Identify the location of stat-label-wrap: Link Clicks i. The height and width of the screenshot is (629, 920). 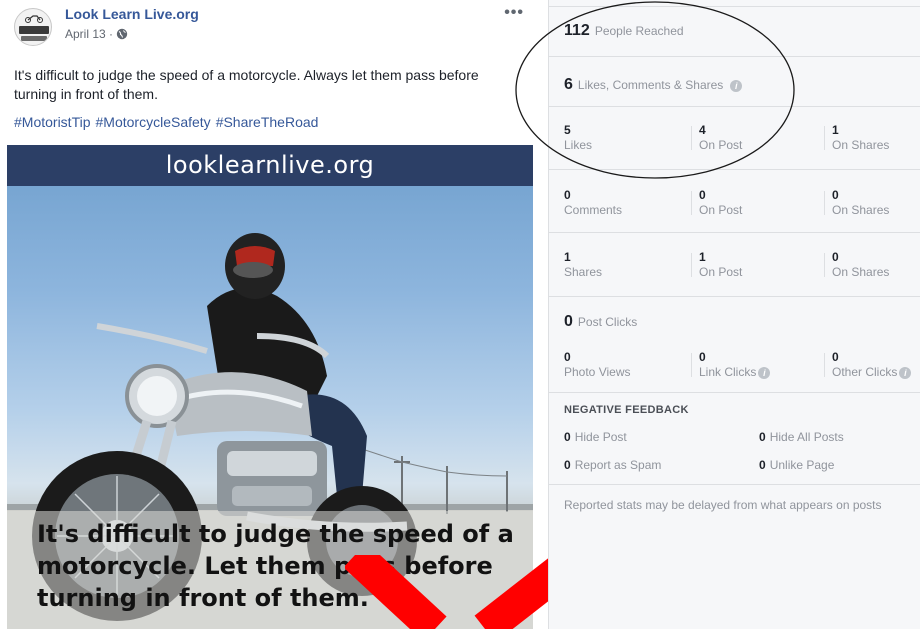
(735, 372).